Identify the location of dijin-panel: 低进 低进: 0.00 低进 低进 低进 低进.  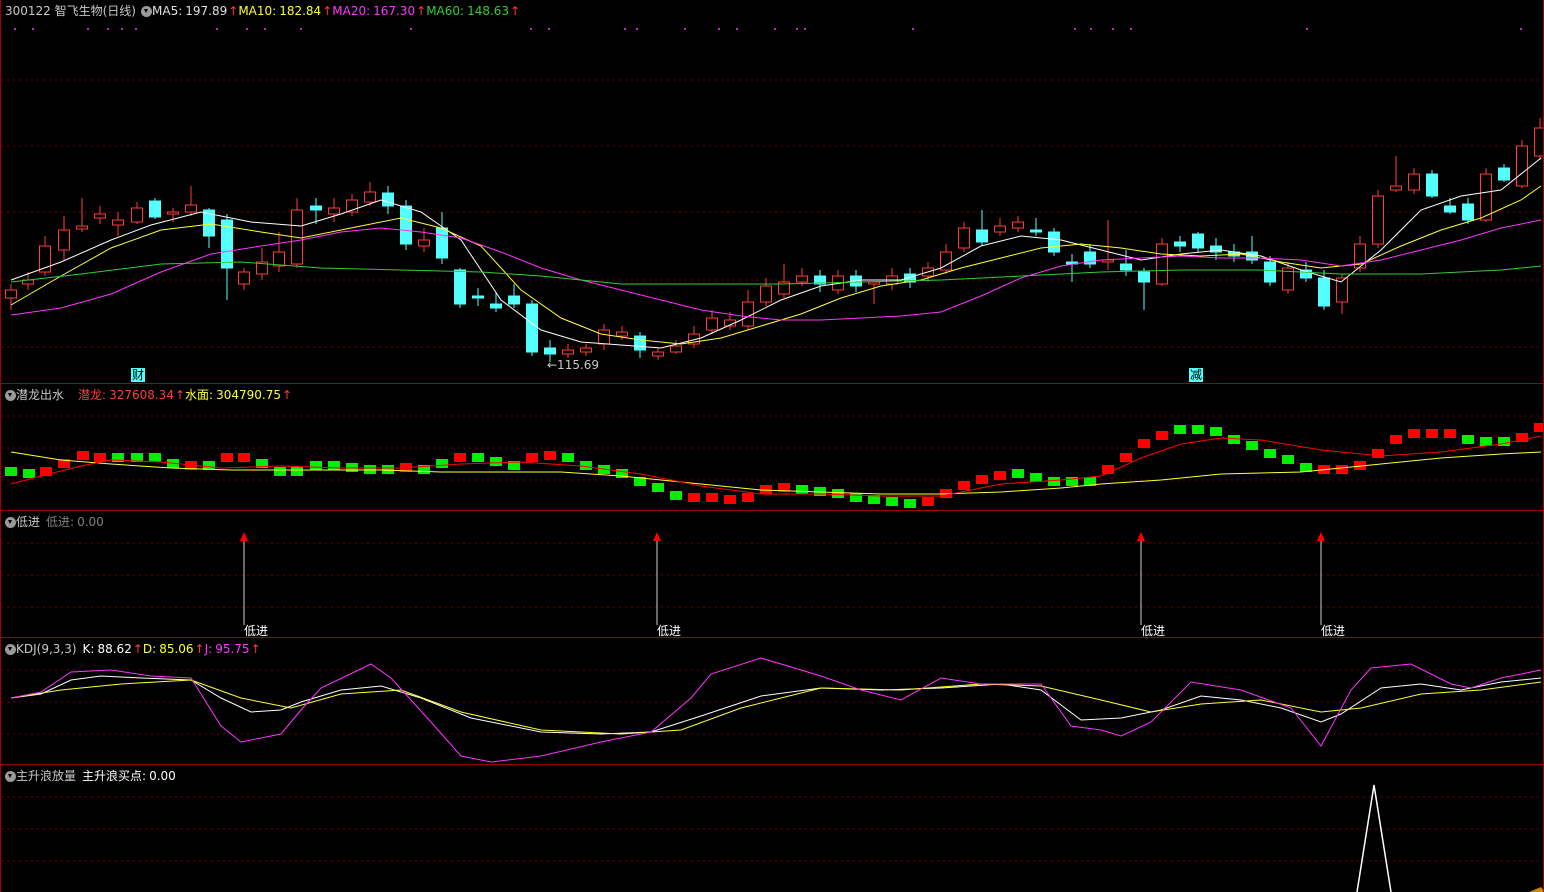
(772, 574).